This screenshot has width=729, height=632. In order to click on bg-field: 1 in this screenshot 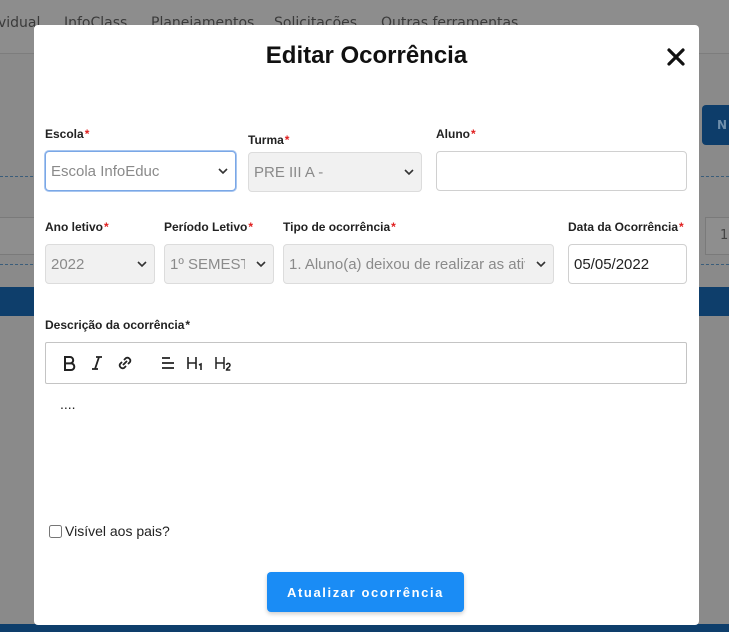, I will do `click(717, 236)`.